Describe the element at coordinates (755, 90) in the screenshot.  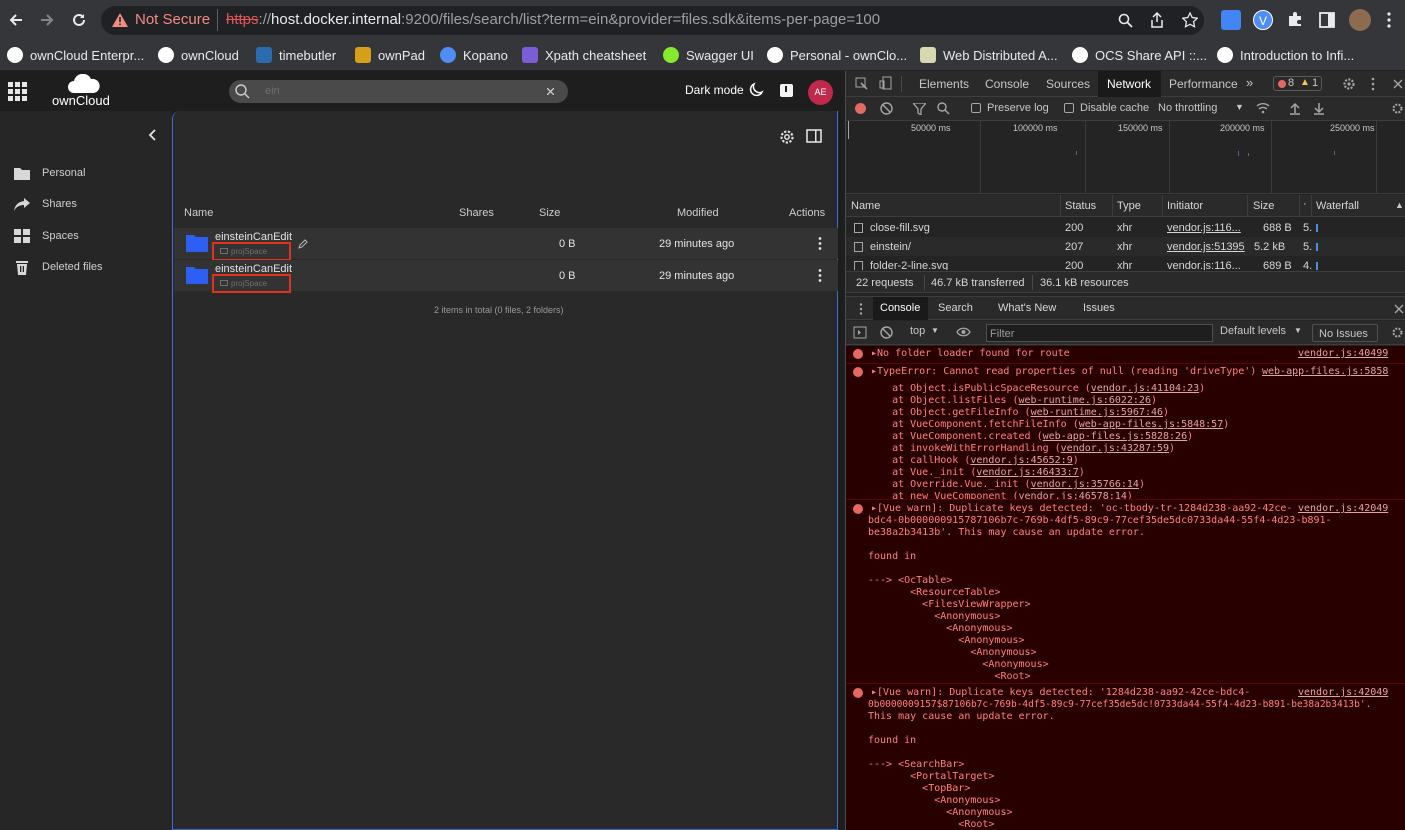
I see `moon-icon` at that location.